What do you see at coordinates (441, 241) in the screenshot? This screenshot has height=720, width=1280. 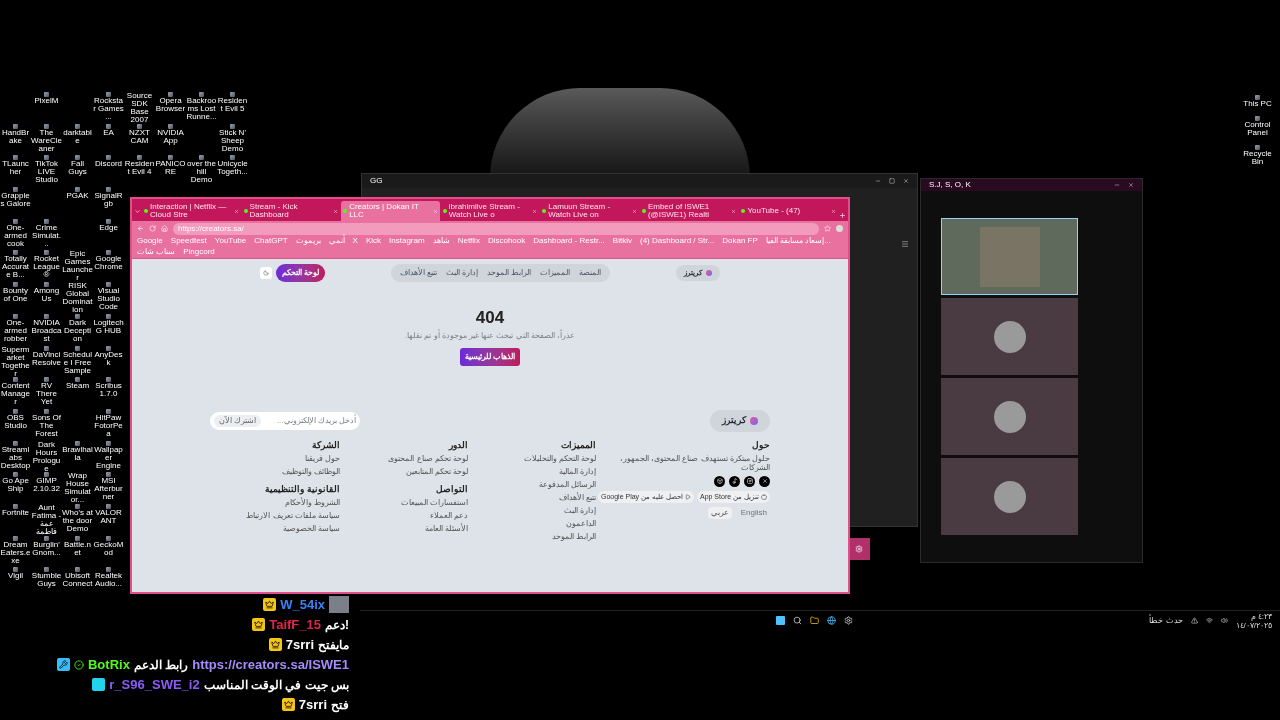 I see `bookmark-item: شاهد` at bounding box center [441, 241].